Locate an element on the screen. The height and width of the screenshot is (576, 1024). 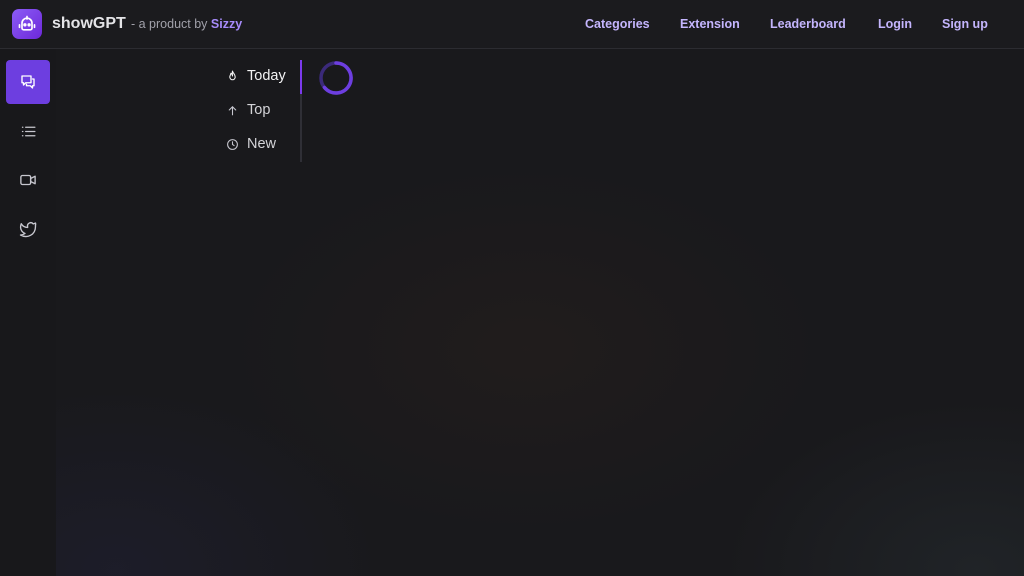
nav-categories: Categories is located at coordinates (617, 24).